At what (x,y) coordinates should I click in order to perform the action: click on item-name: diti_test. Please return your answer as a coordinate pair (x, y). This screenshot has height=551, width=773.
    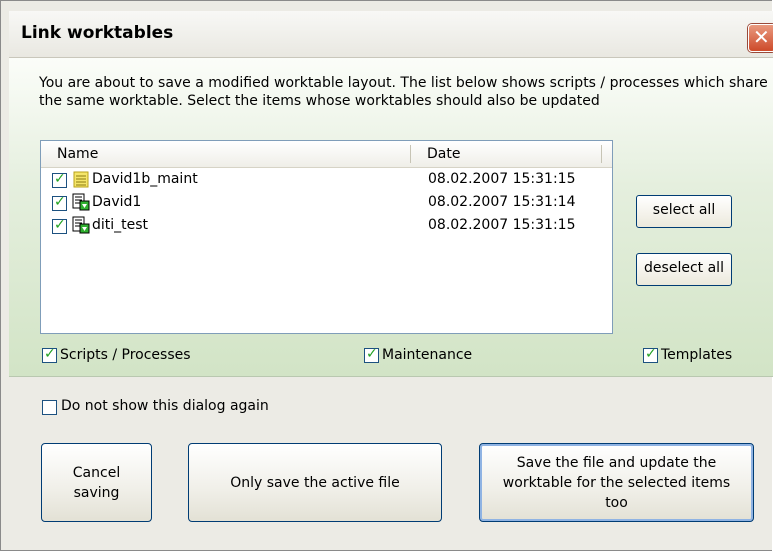
    Looking at the image, I should click on (120, 225).